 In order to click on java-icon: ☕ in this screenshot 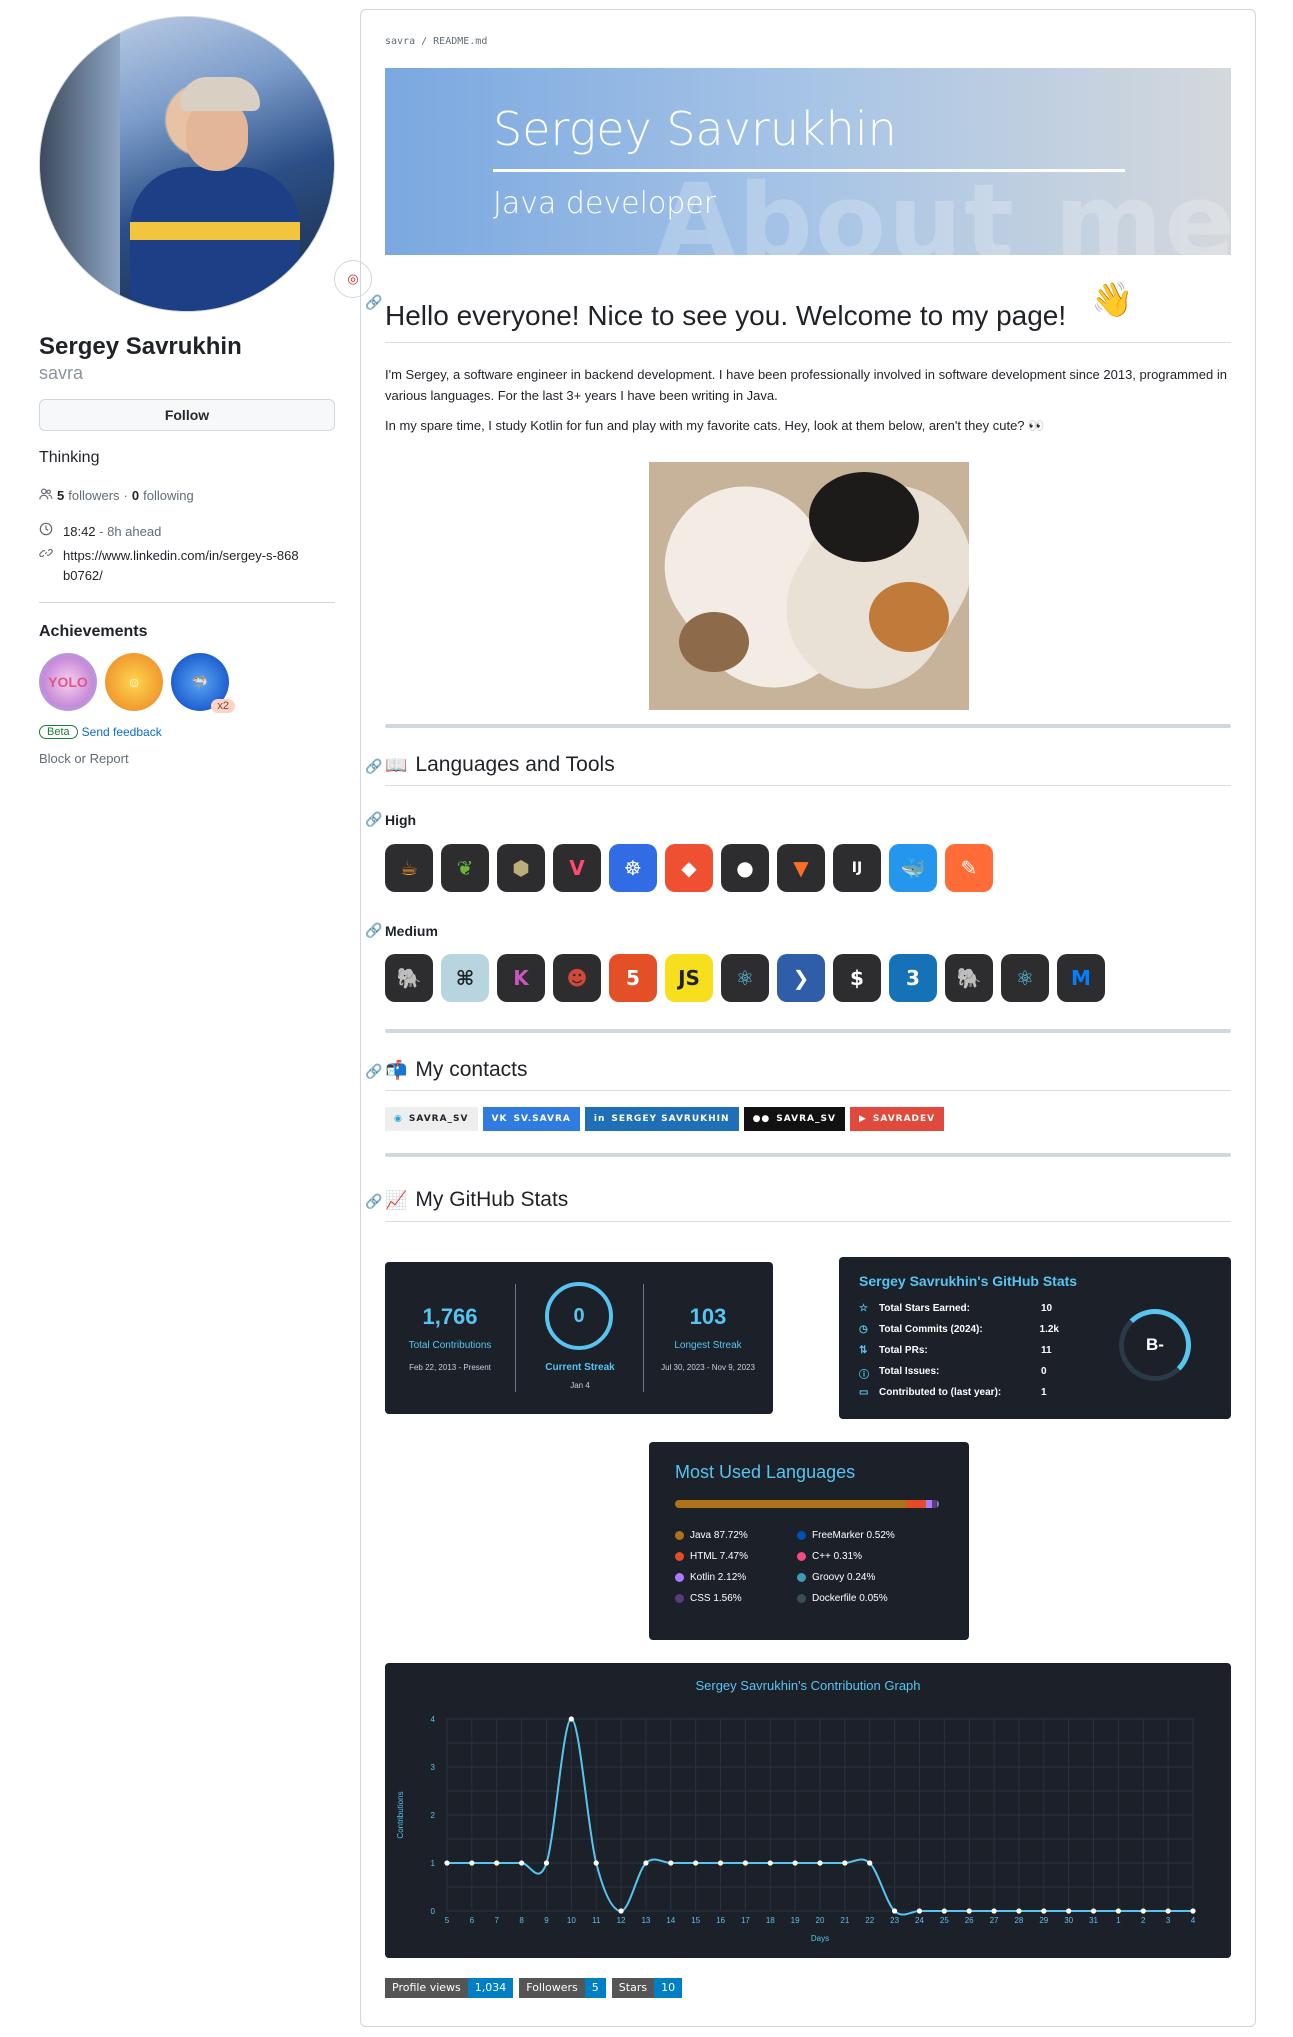, I will do `click(409, 868)`.